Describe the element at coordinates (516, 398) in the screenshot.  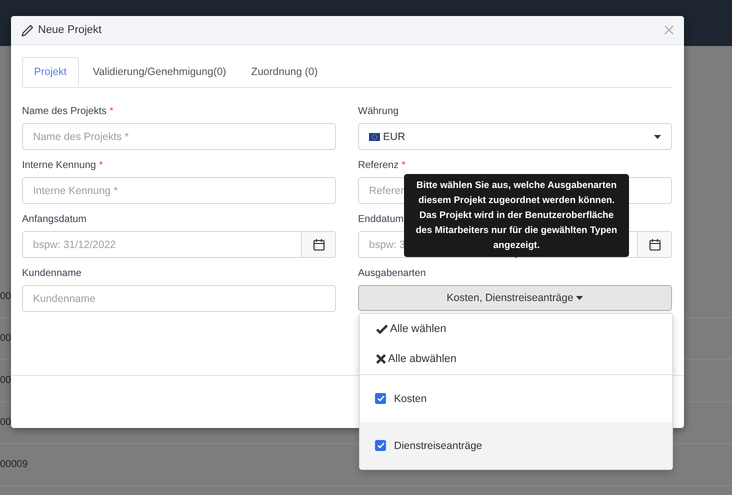
I see `menu-option: Kosten` at that location.